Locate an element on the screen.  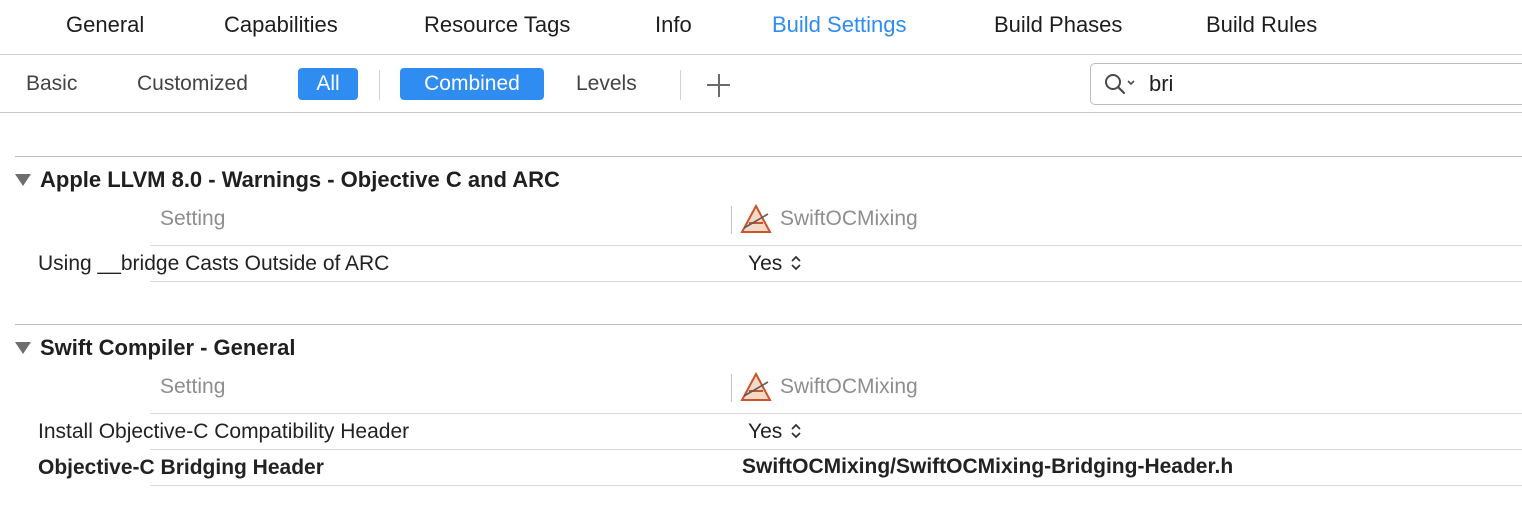
setting-name-bridge-casts: Using __bridge Casts Outside of ARC is located at coordinates (213, 264).